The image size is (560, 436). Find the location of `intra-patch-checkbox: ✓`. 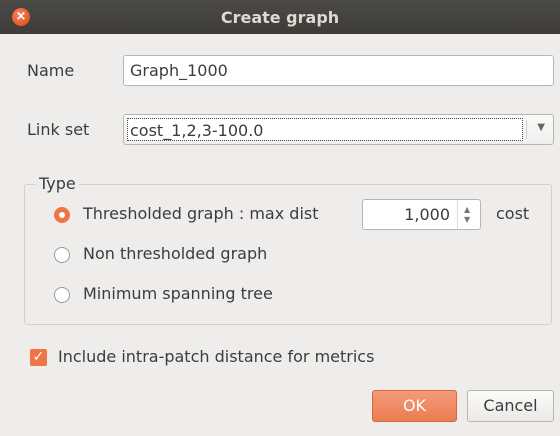

intra-patch-checkbox: ✓ is located at coordinates (38, 357).